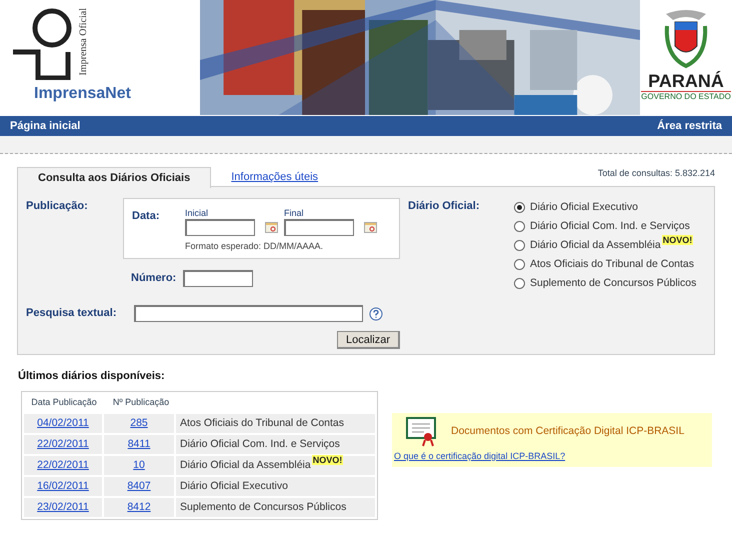  What do you see at coordinates (584, 207) in the screenshot?
I see `option-label: Diário Oficial Executivo` at bounding box center [584, 207].